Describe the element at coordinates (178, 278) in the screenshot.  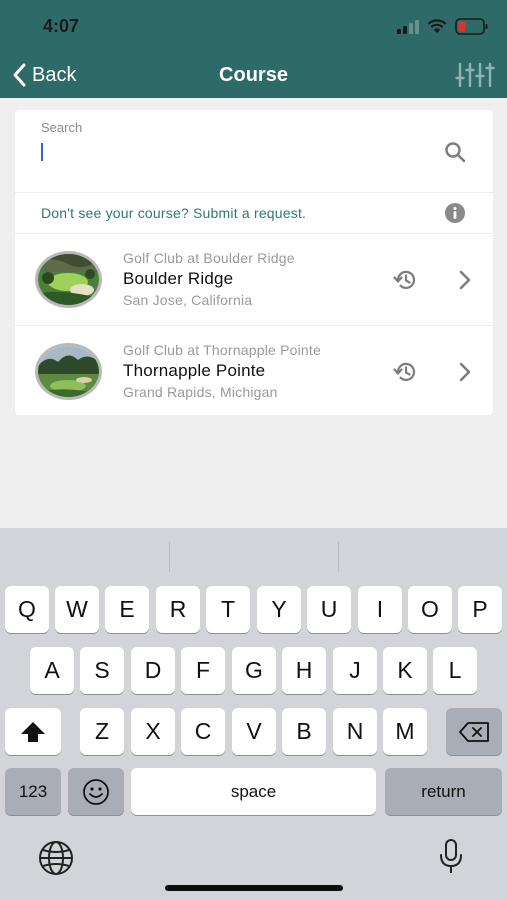
I see `course-name: Boulder Ridge` at that location.